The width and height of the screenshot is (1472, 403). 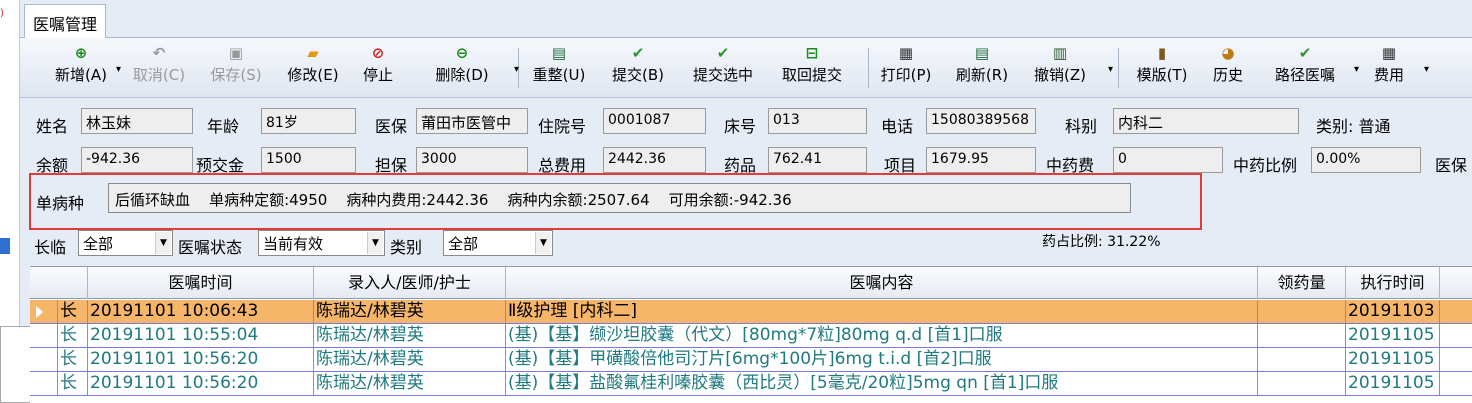 I want to click on long-temp-label: 长临, so click(x=50, y=247).